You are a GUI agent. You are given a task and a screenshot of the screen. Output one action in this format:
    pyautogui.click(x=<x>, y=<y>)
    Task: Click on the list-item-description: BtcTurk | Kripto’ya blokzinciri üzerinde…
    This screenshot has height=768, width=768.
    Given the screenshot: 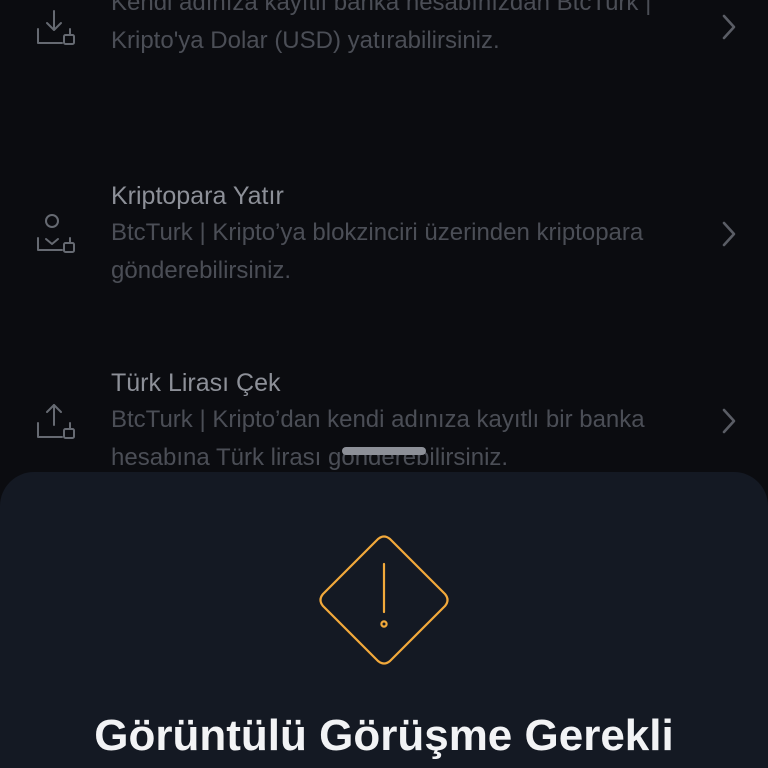 What is the action you would take?
    pyautogui.click(x=377, y=251)
    